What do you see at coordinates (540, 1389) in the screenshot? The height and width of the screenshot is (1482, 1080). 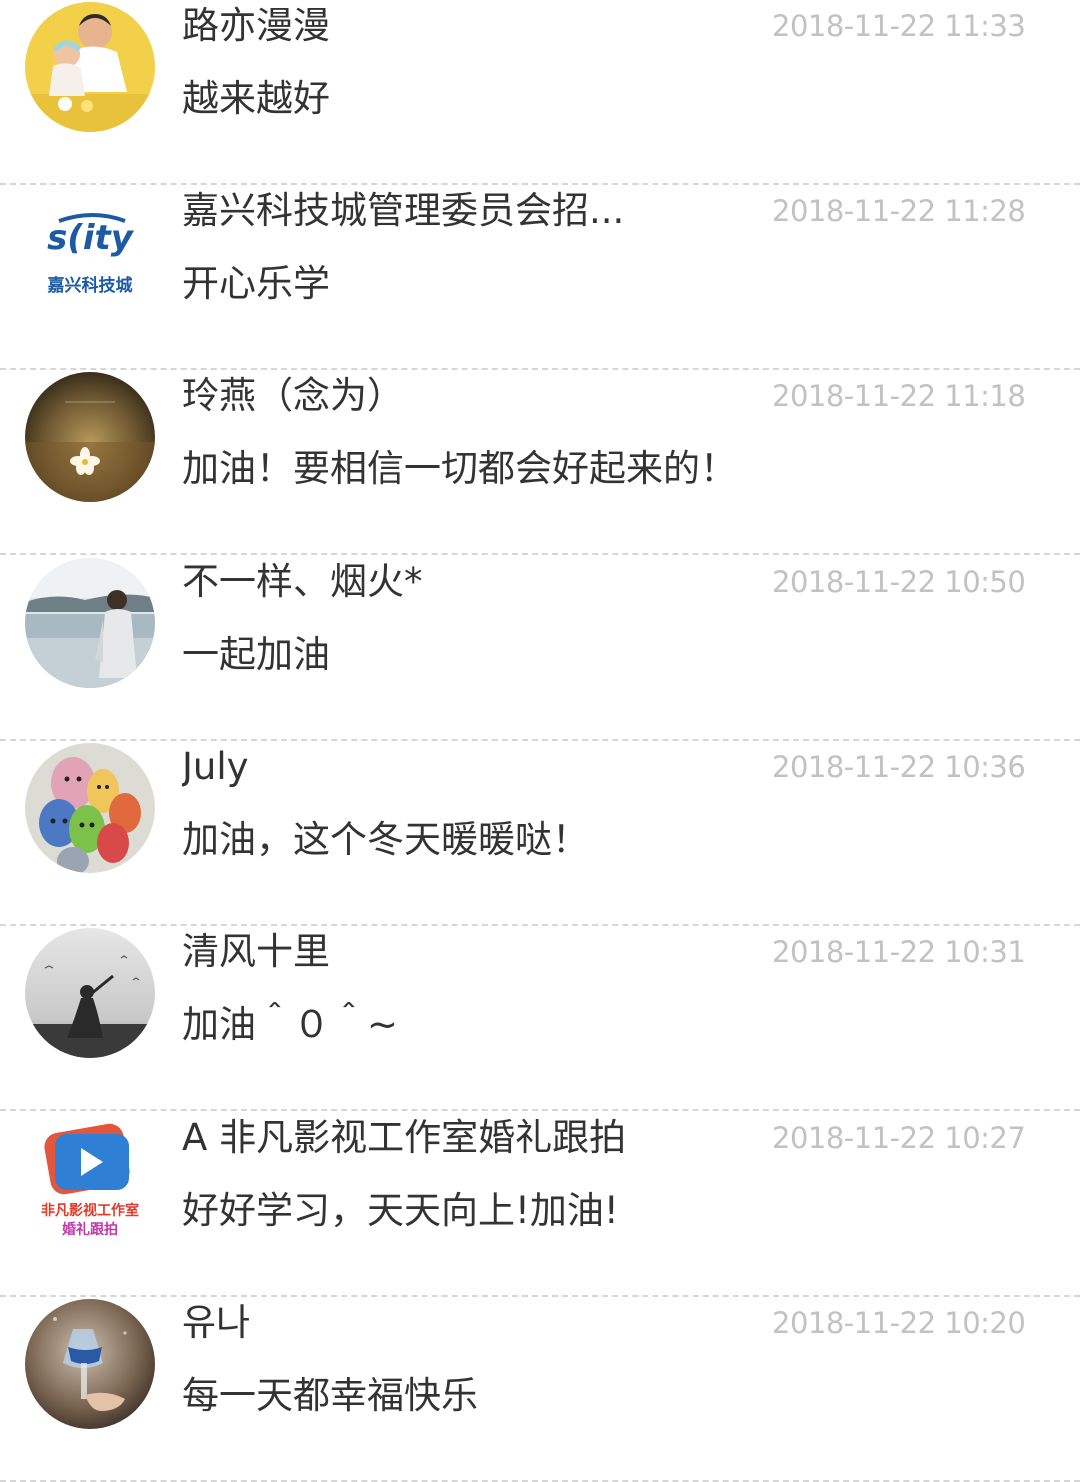 I see `comment-item: 유나 2018-11-22 10:20 每一天都幸福快乐` at bounding box center [540, 1389].